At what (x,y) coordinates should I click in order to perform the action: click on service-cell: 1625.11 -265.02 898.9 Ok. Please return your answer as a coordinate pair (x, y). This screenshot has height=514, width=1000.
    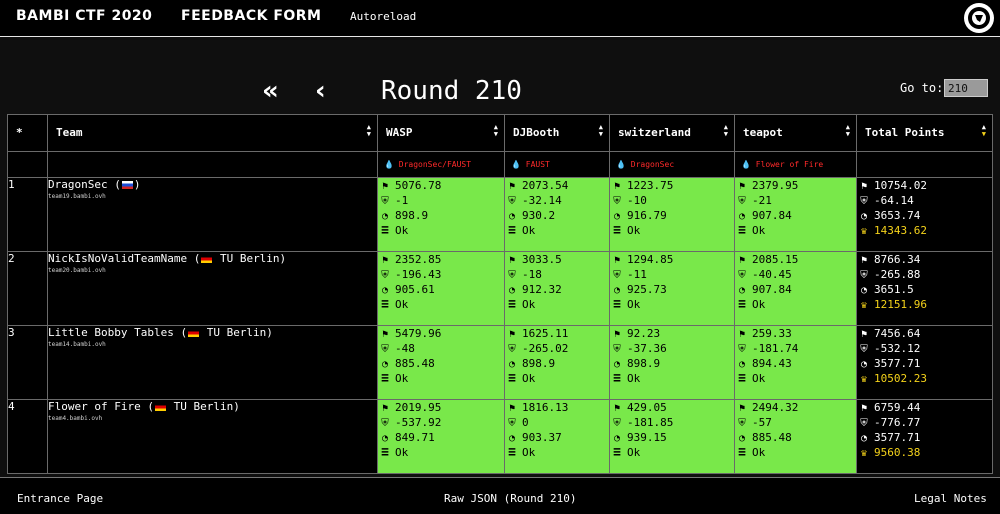
    Looking at the image, I should click on (557, 362).